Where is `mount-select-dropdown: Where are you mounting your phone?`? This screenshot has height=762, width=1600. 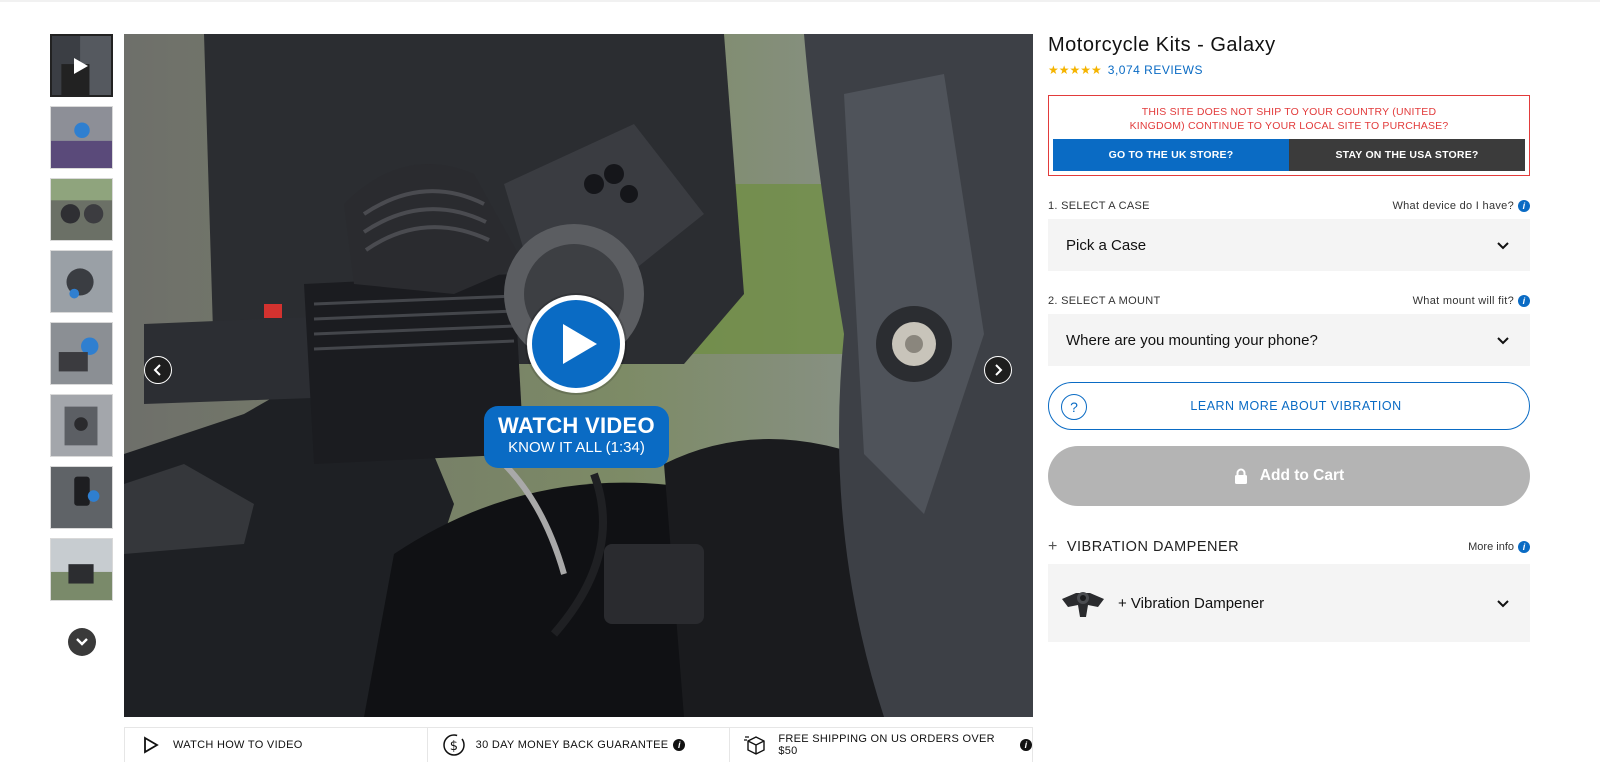
mount-select-dropdown: Where are you mounting your phone? is located at coordinates (1289, 340).